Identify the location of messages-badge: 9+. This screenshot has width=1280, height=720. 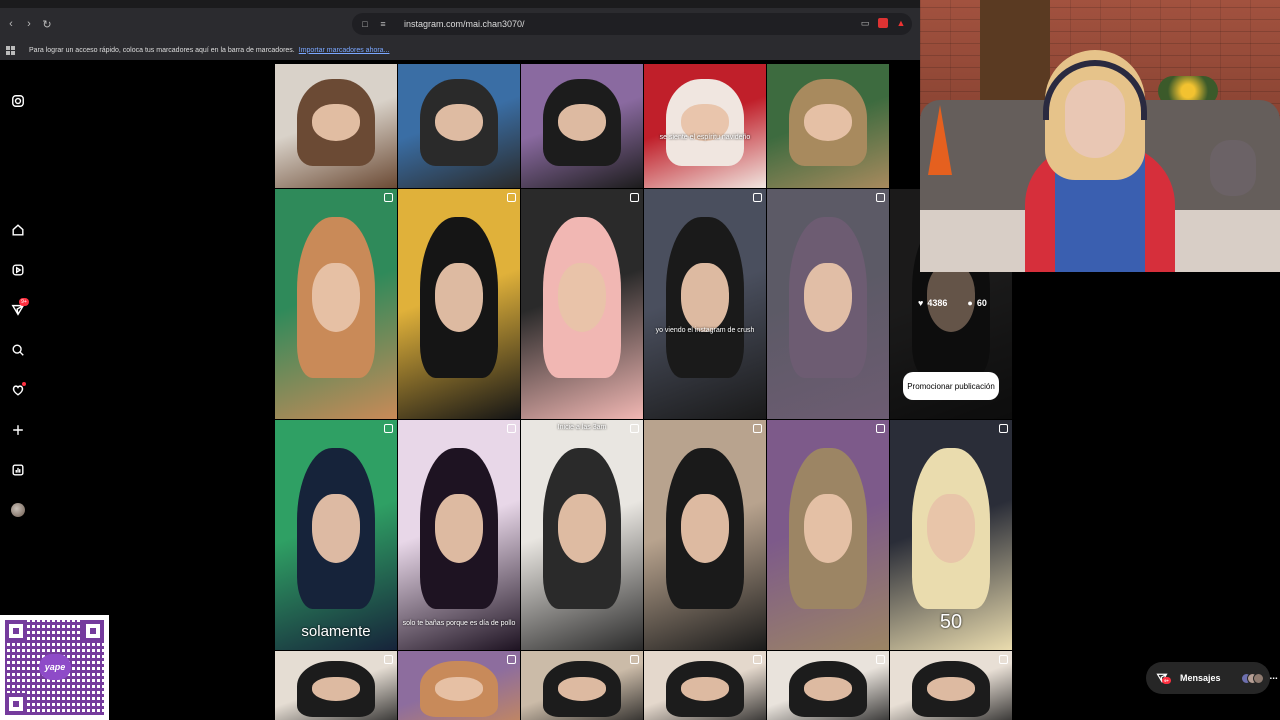
(1166, 680).